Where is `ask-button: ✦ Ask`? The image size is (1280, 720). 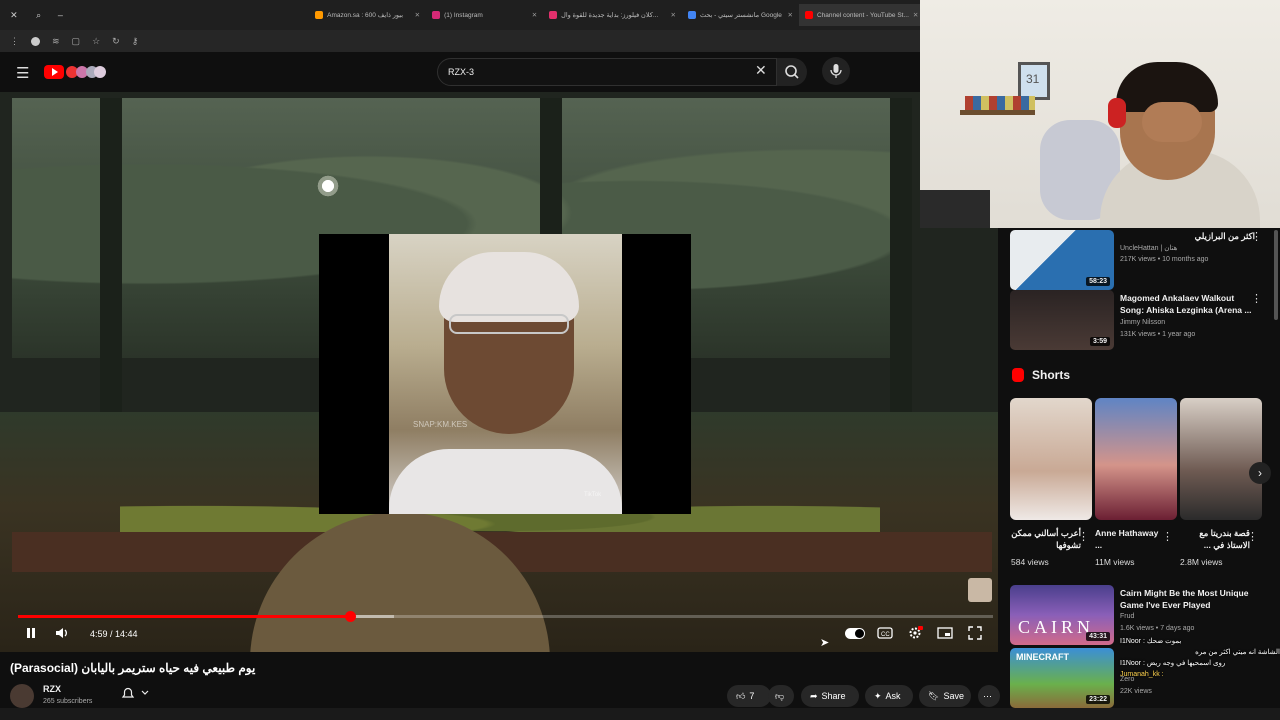
ask-button: ✦ Ask is located at coordinates (889, 696).